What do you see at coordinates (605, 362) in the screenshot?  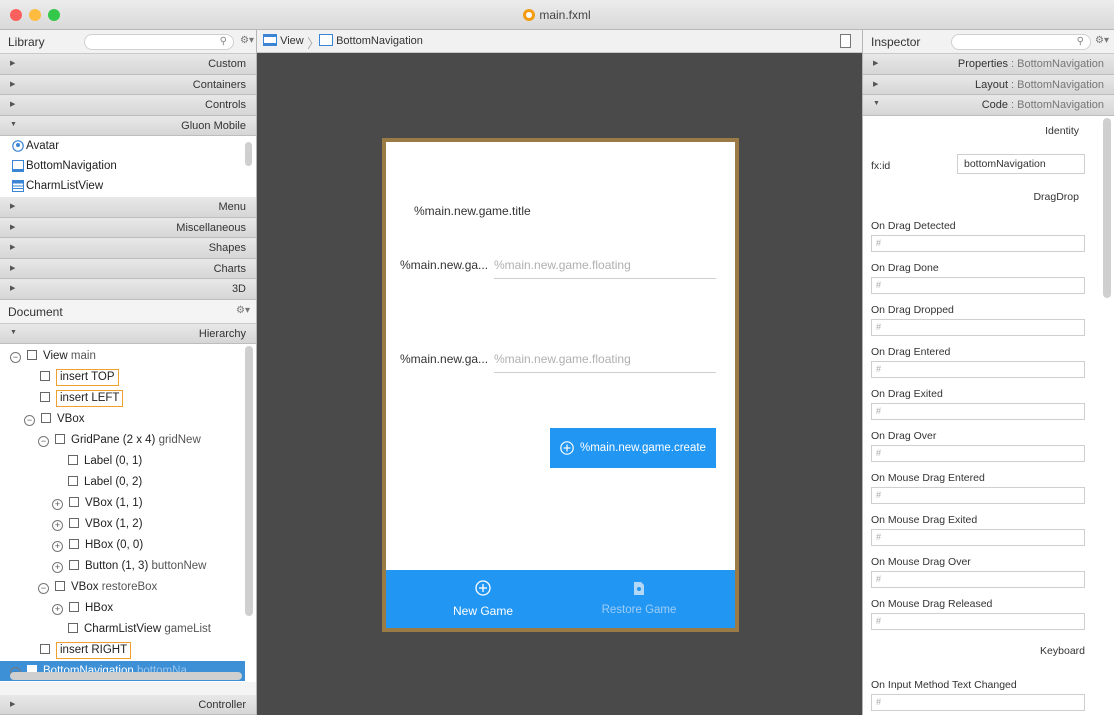 I see `row2-text-field: %main.new.game.floating` at bounding box center [605, 362].